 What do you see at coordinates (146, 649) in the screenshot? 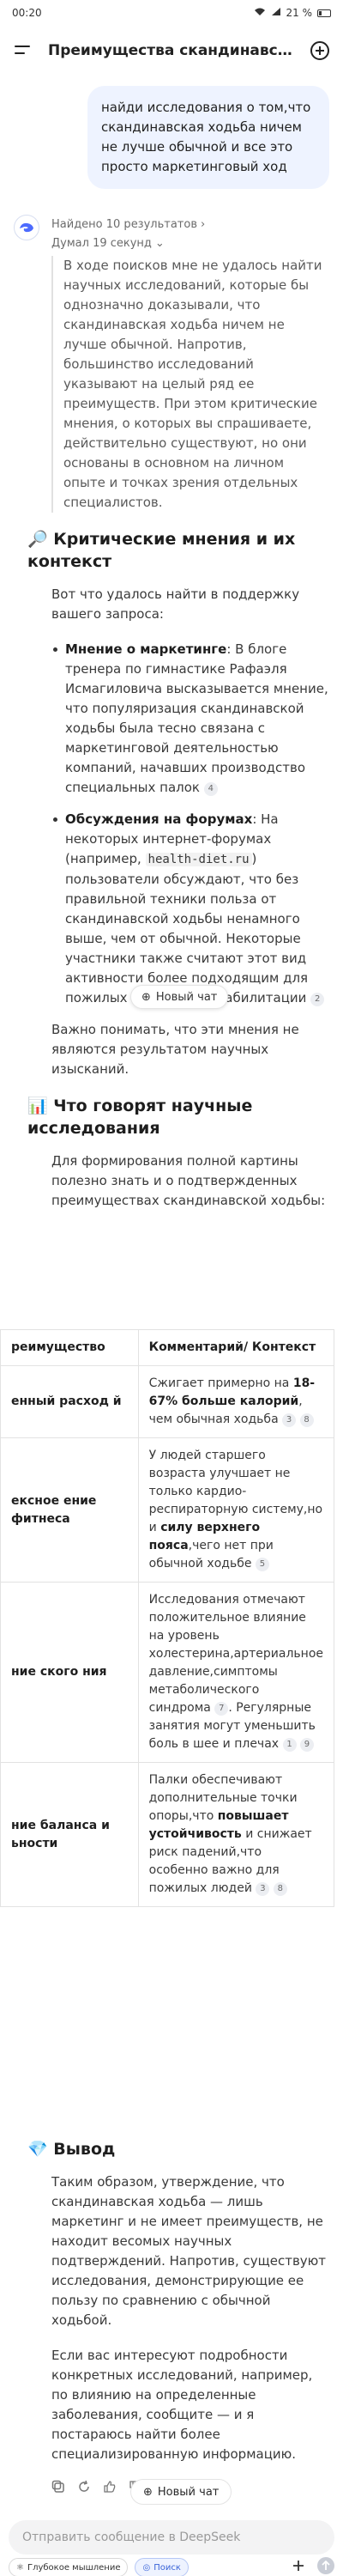
I see `bullet-title: Мнение о маркетинге` at bounding box center [146, 649].